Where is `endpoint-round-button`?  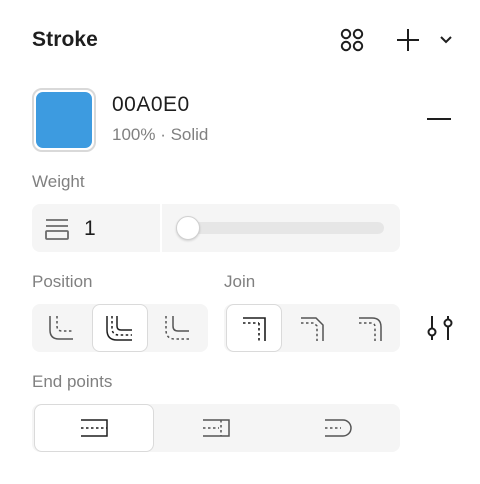
endpoint-round-button is located at coordinates (338, 428).